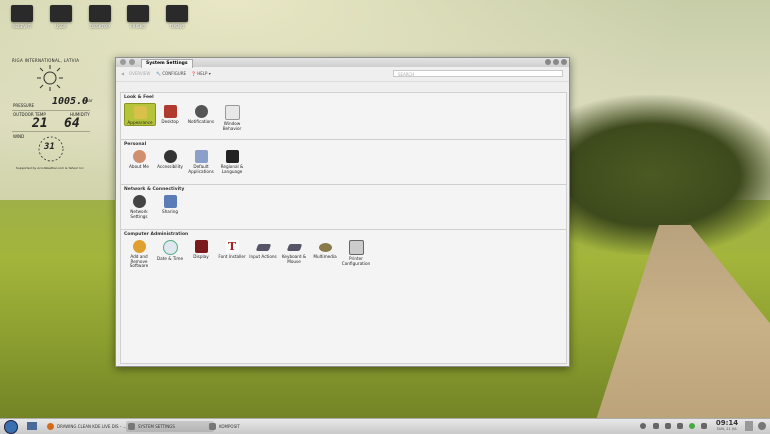 The width and height of the screenshot is (770, 434). I want to click on settings-item-accessibility: Accessibility, so click(170, 160).